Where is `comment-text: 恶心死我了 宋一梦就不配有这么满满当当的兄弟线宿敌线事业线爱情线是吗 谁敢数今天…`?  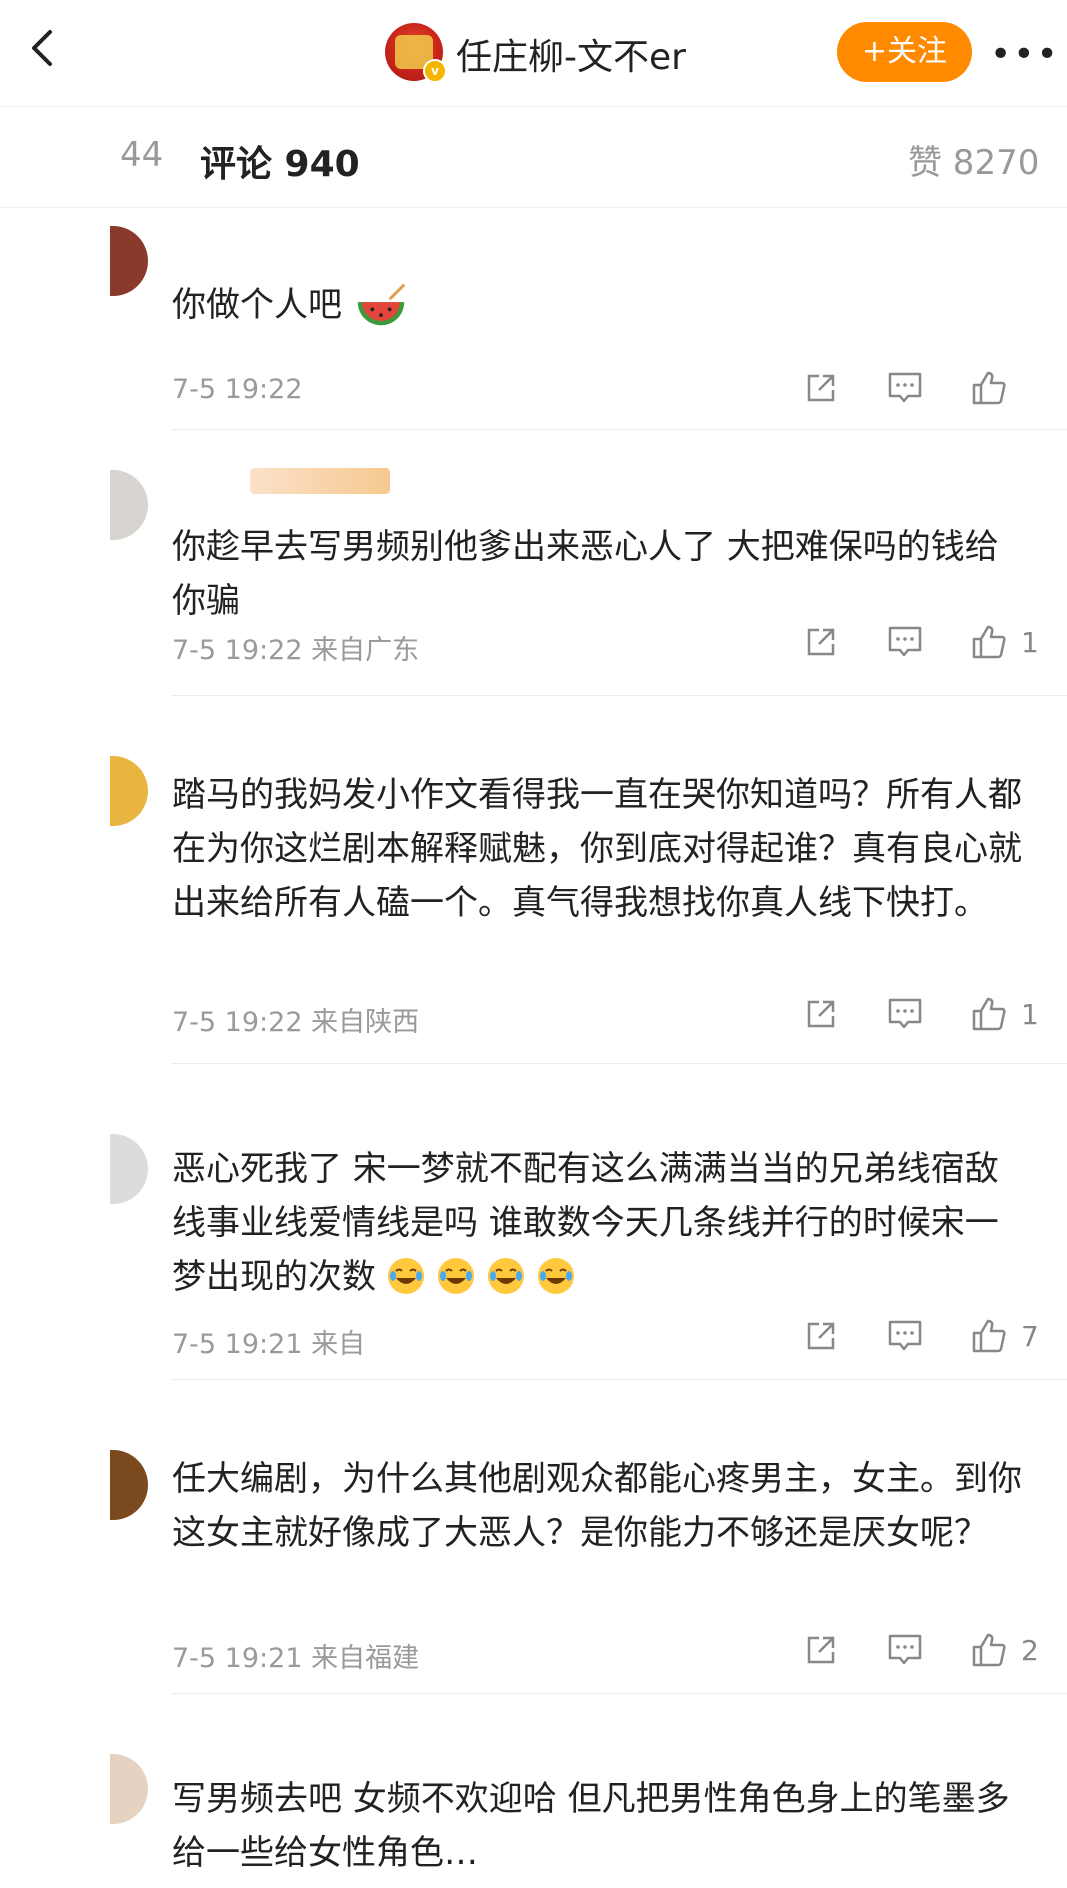
comment-text: 恶心死我了 宋一梦就不配有这么满满当当的兄弟线宿敌线事业线爱情线是吗 谁敢数今天… is located at coordinates (585, 1223).